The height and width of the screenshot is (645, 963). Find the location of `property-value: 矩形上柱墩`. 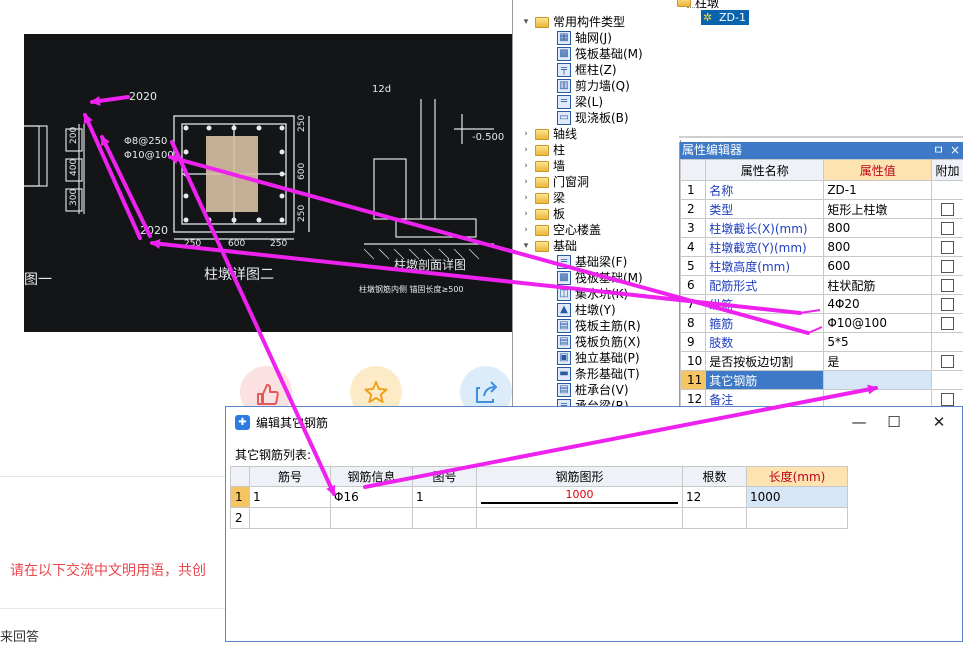

property-value: 矩形上柱墩 is located at coordinates (878, 209).